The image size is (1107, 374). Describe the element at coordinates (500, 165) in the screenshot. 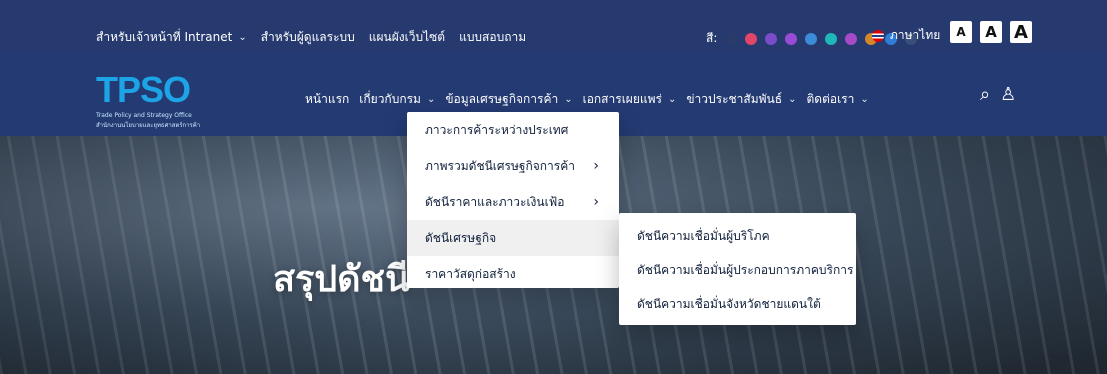

I see `dropdown-item-label: ภาพรวมดัชนีเศรษฐกิจการค้า` at that location.